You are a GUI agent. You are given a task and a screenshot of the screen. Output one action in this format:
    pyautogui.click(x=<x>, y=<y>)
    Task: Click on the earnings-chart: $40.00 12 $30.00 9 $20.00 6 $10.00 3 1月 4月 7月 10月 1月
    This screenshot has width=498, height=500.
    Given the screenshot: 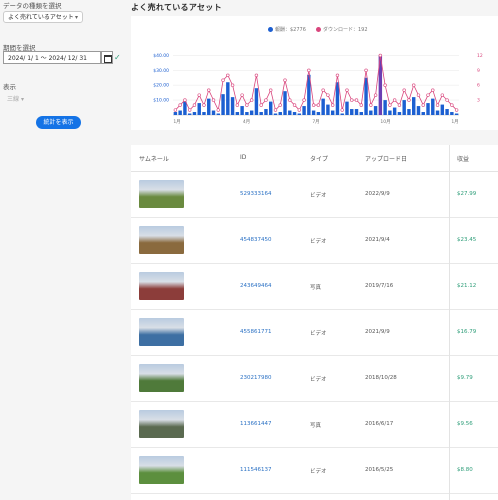 What is the action you would take?
    pyautogui.click(x=318, y=89)
    